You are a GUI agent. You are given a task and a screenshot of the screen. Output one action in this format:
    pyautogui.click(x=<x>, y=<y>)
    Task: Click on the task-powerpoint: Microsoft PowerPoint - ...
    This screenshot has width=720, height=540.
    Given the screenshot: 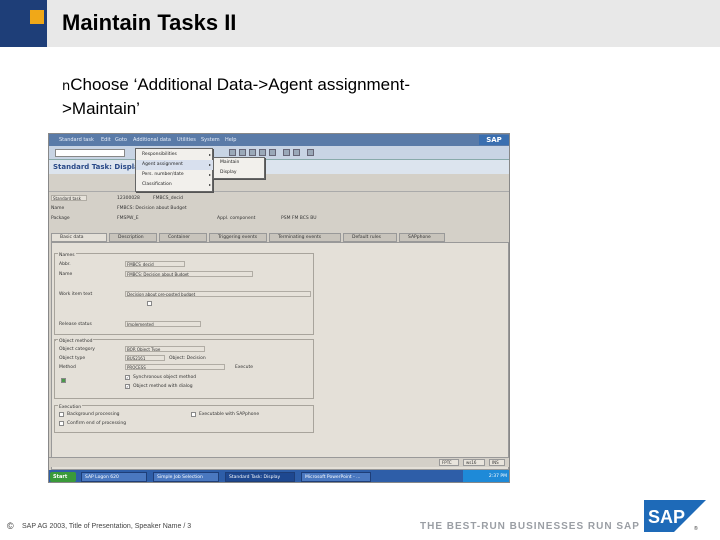 What is the action you would take?
    pyautogui.click(x=336, y=477)
    